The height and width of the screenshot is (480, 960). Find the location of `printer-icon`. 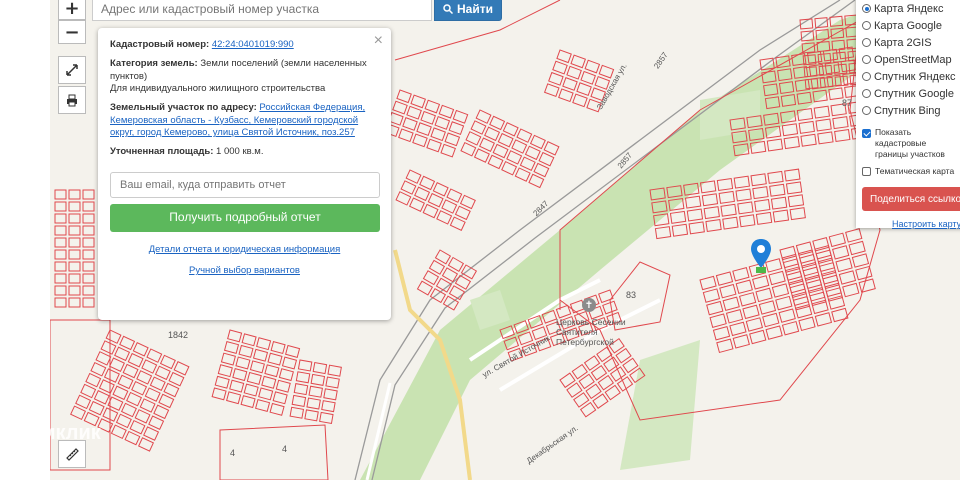

printer-icon is located at coordinates (72, 100).